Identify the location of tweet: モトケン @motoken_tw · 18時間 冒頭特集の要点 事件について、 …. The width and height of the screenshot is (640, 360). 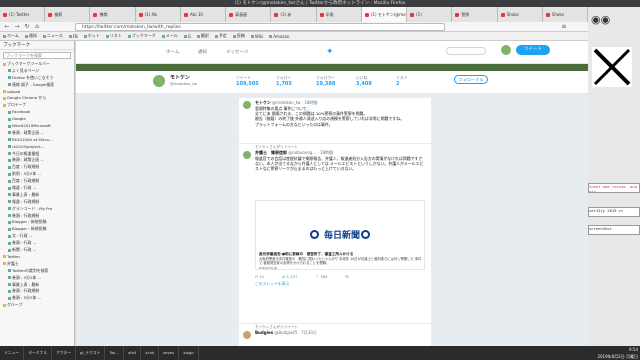
(335, 121).